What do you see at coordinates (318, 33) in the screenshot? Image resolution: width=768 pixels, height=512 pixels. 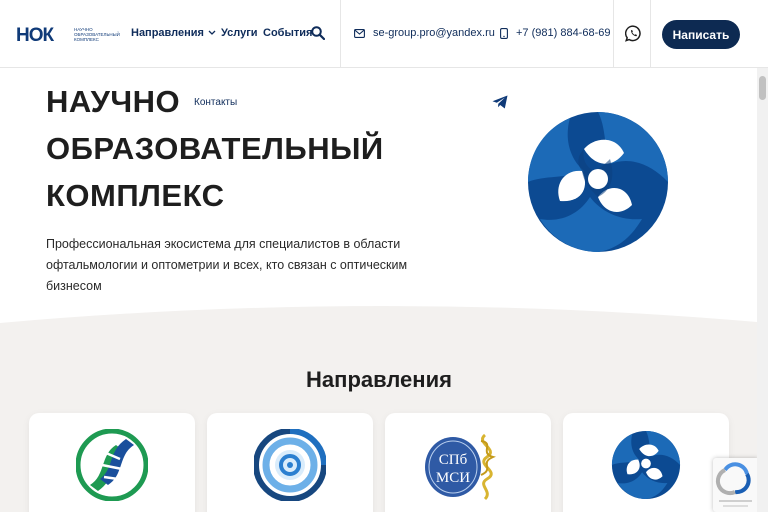 I see `search-icon` at bounding box center [318, 33].